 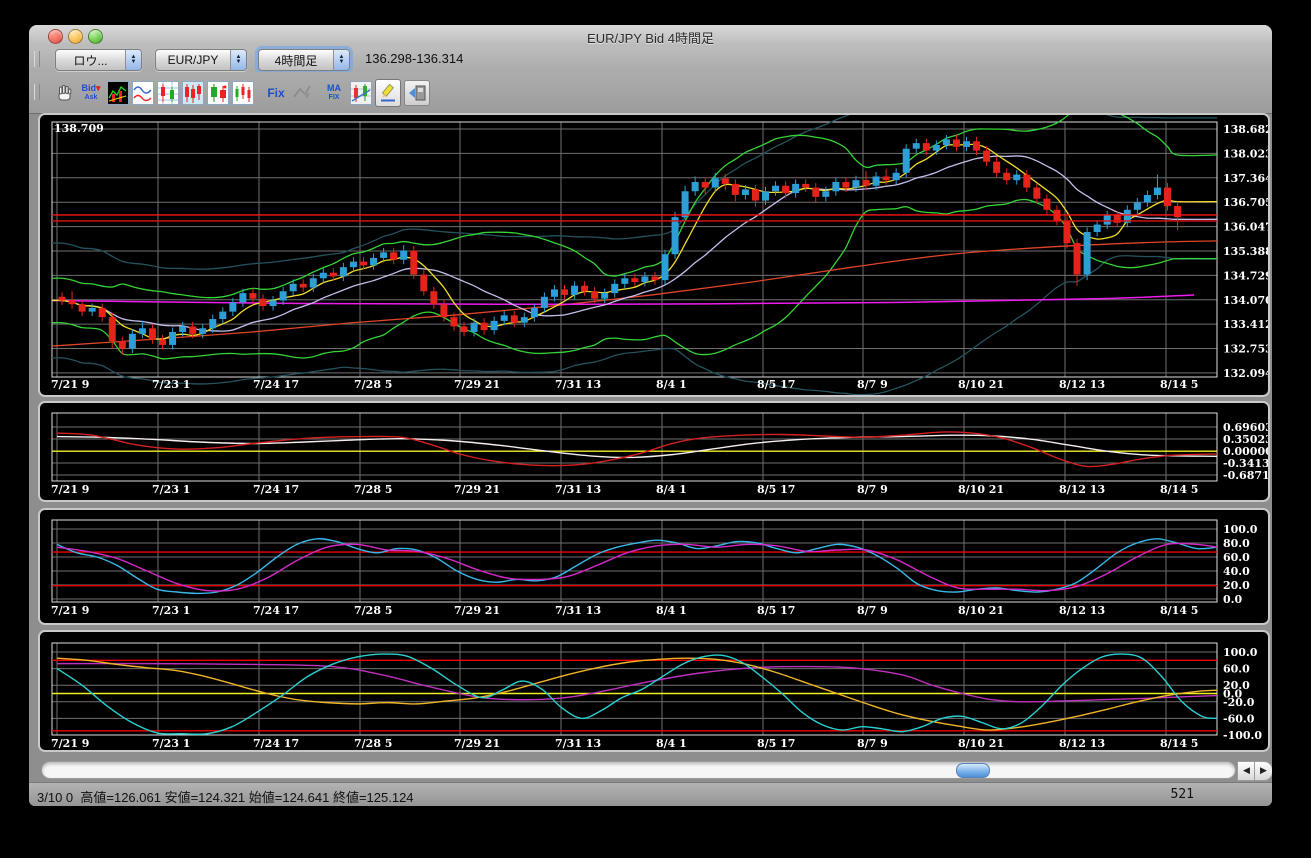 I want to click on horizontal-scrollbar: ◀ ▶, so click(x=650, y=770).